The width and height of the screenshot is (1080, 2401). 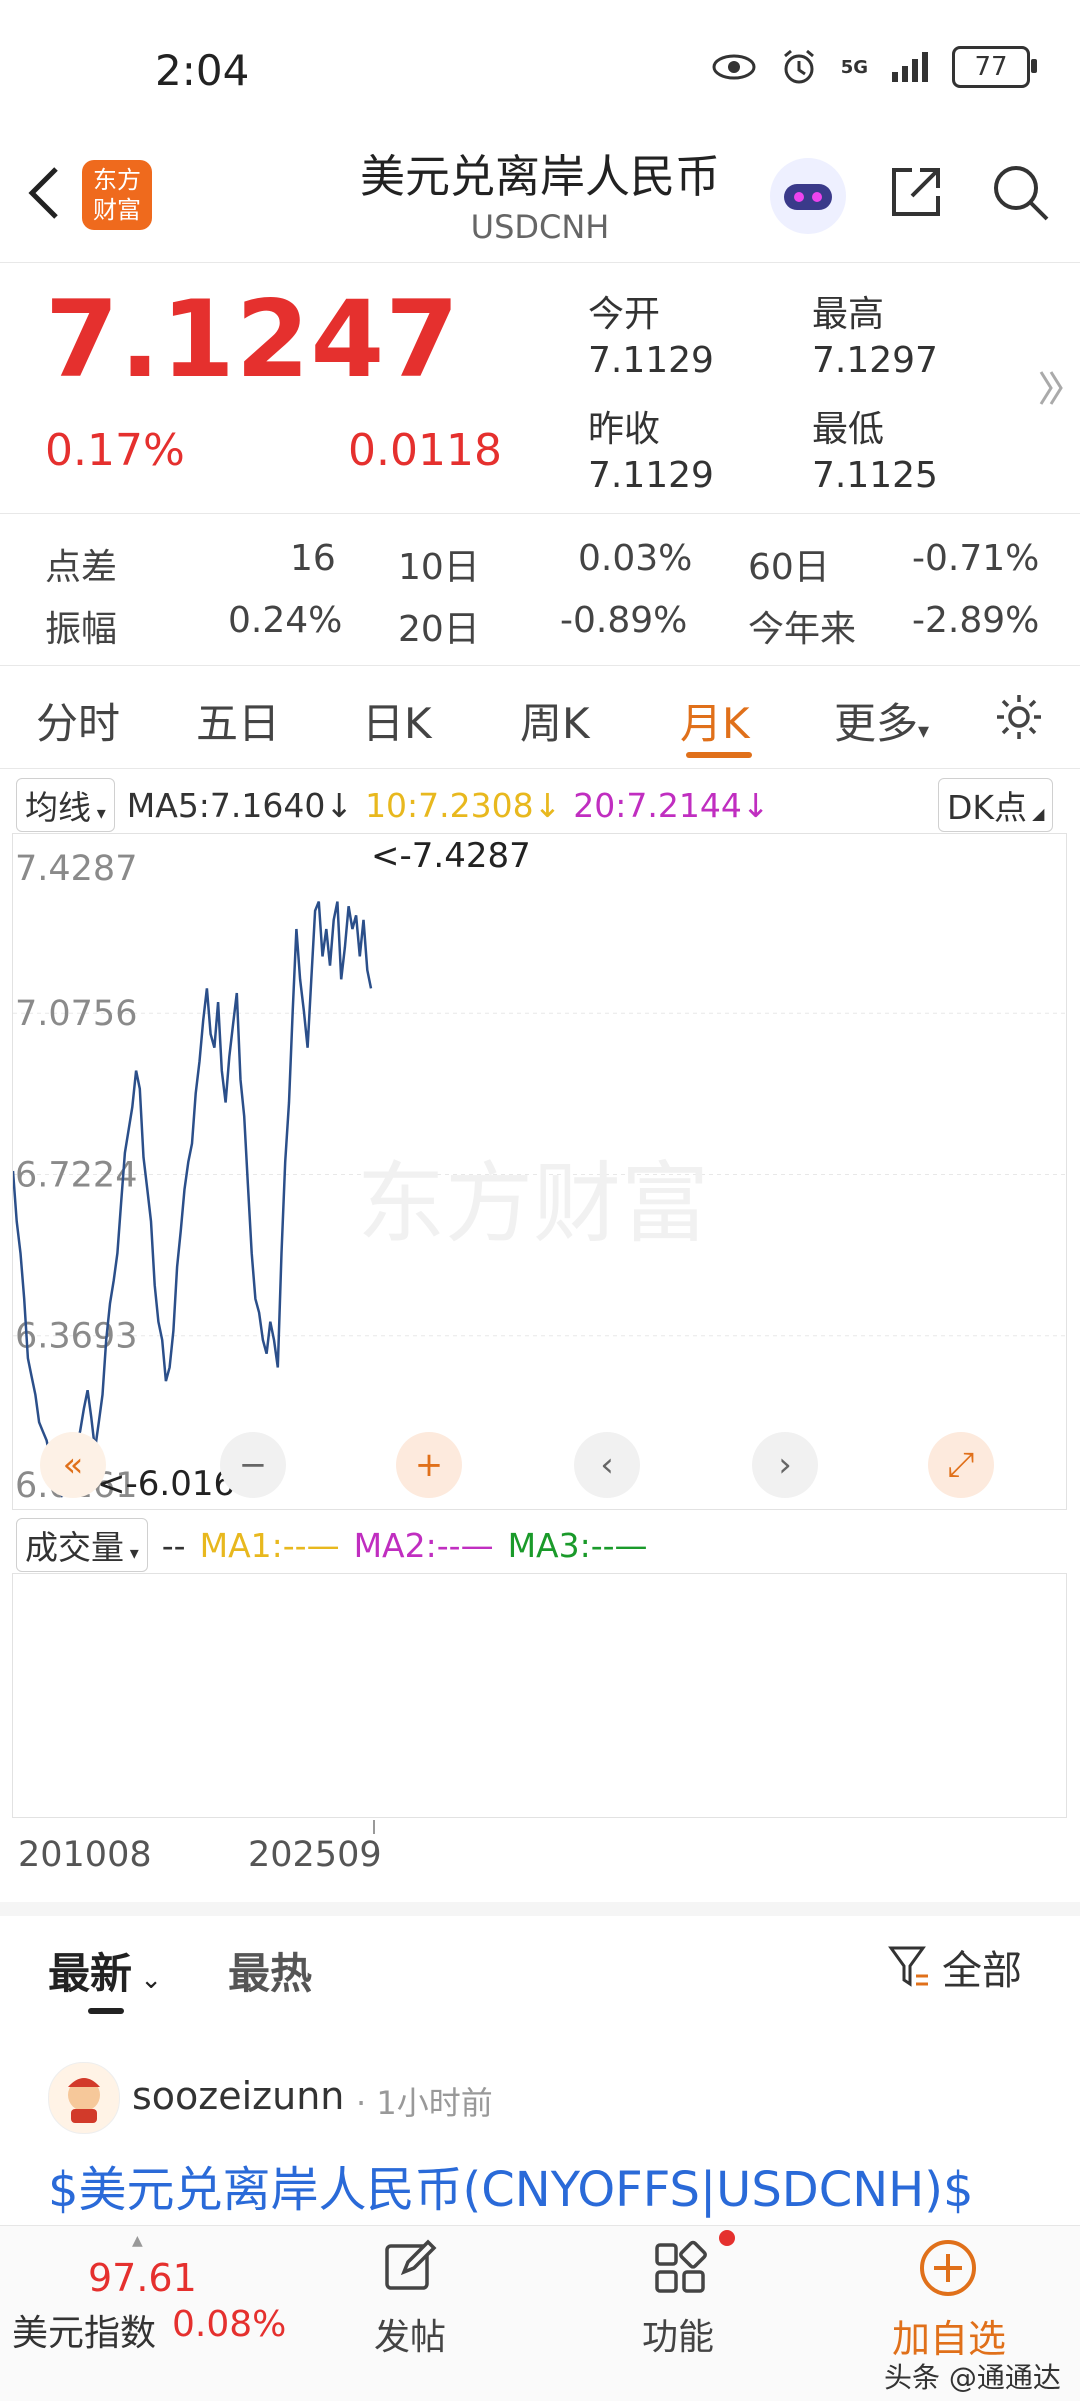 What do you see at coordinates (253, 339) in the screenshot?
I see `current-price: 7.1247` at bounding box center [253, 339].